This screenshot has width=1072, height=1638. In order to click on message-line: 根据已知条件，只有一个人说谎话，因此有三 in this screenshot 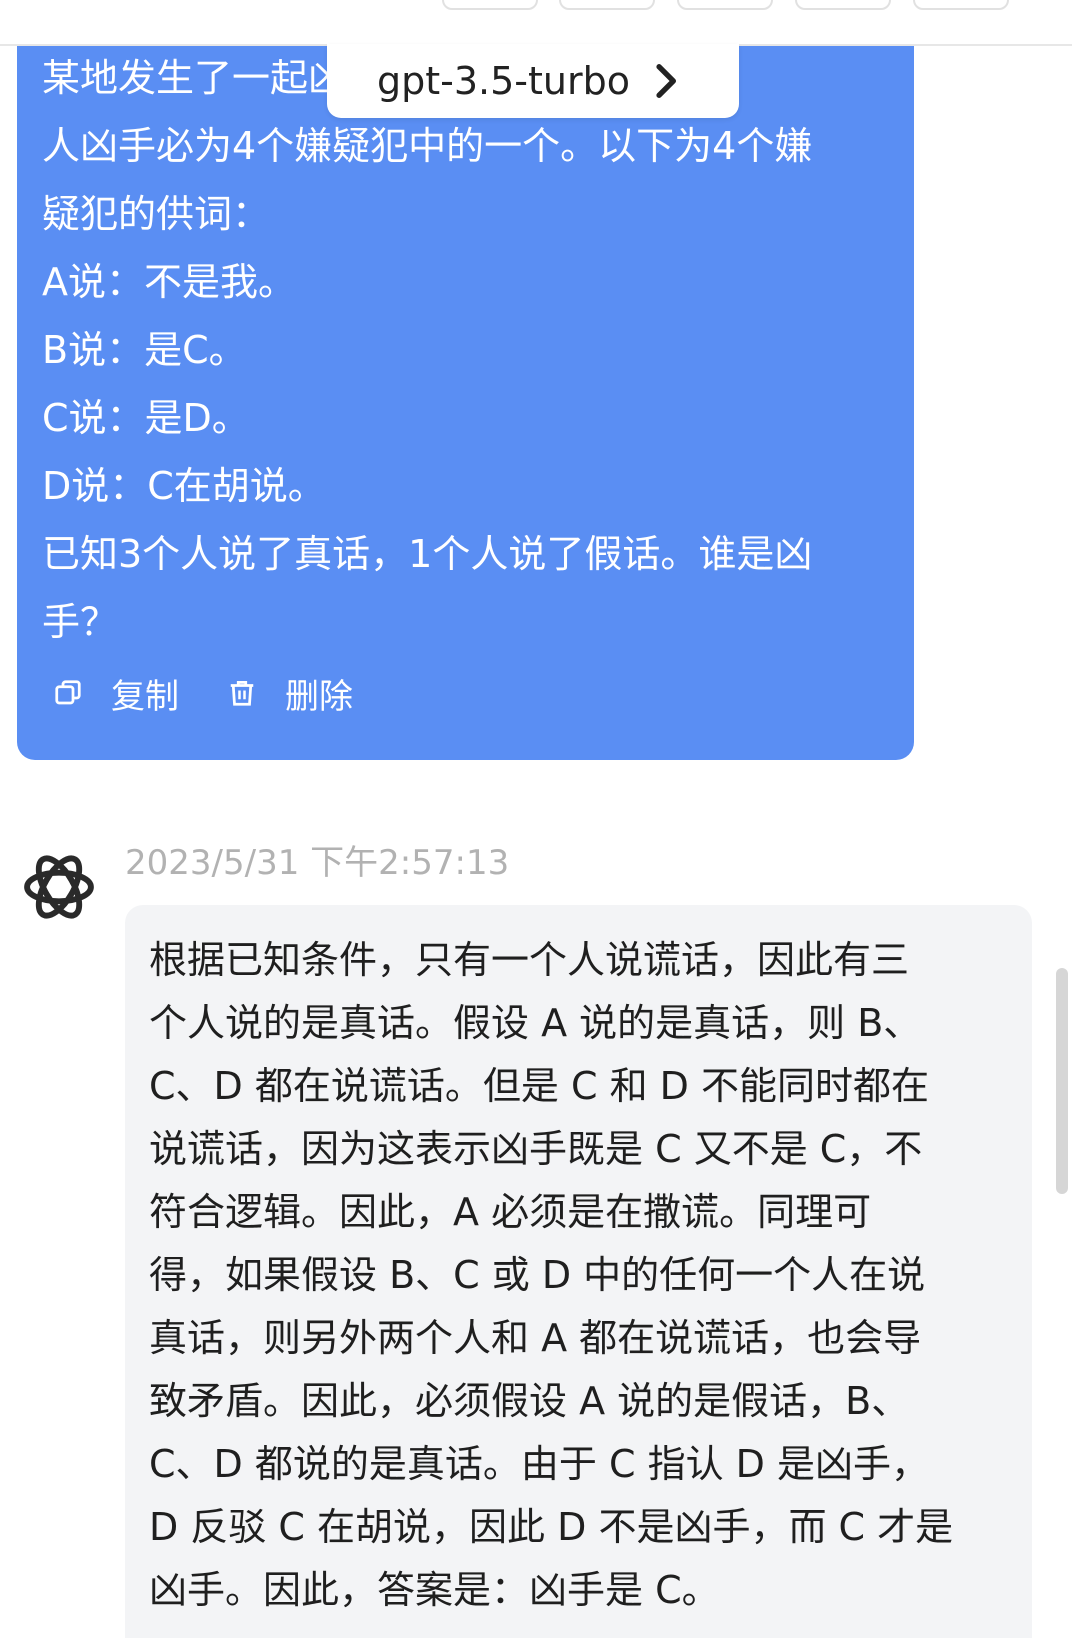, I will do `click(529, 960)`.